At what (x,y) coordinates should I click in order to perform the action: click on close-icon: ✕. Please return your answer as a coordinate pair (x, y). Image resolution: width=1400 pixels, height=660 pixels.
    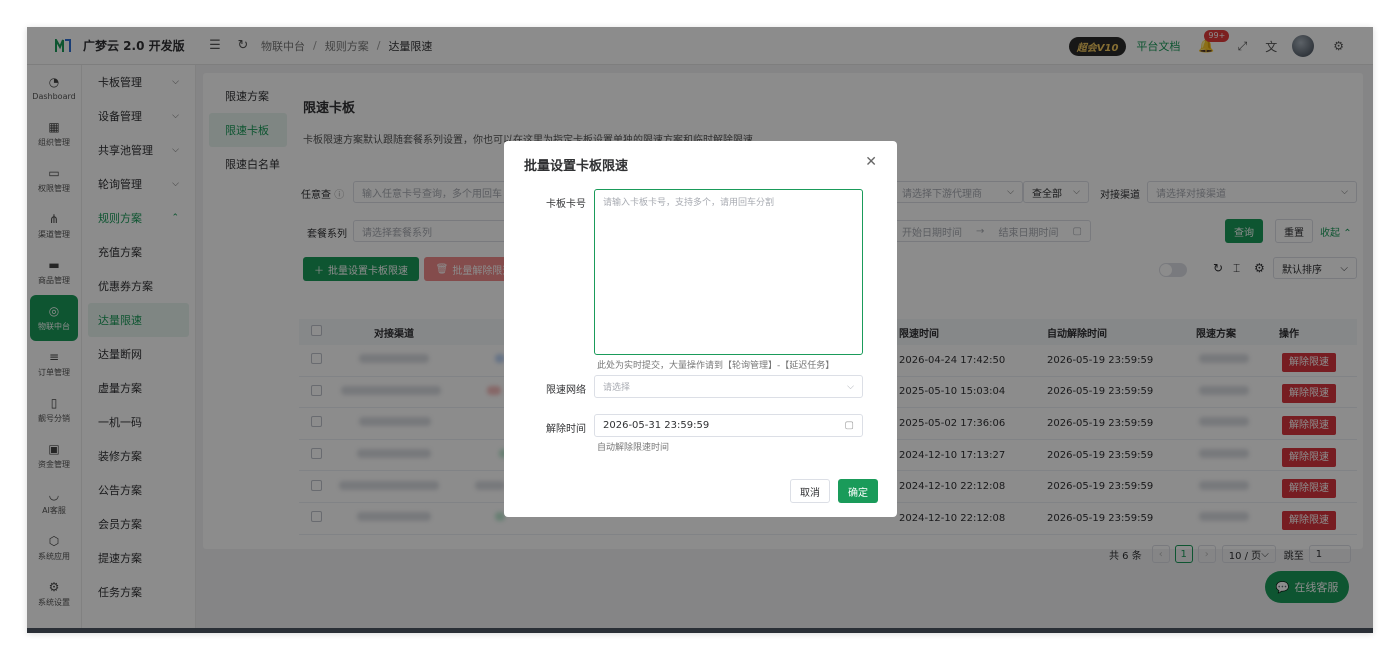
    Looking at the image, I should click on (871, 162).